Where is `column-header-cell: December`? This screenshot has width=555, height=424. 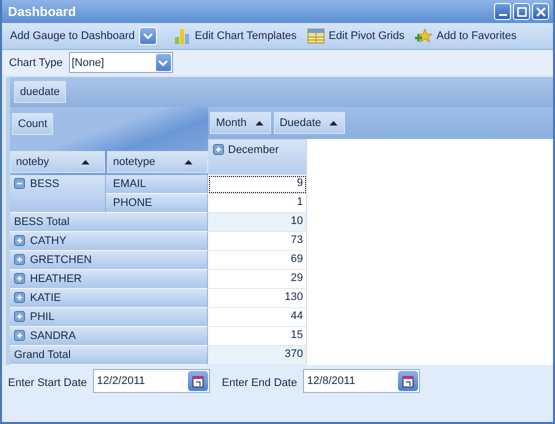
column-header-cell: December is located at coordinates (257, 157).